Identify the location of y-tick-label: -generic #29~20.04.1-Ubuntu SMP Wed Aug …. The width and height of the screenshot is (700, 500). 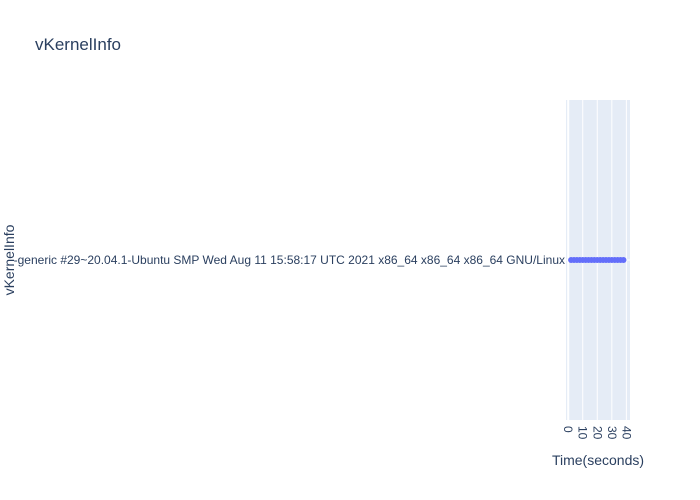
(289, 260).